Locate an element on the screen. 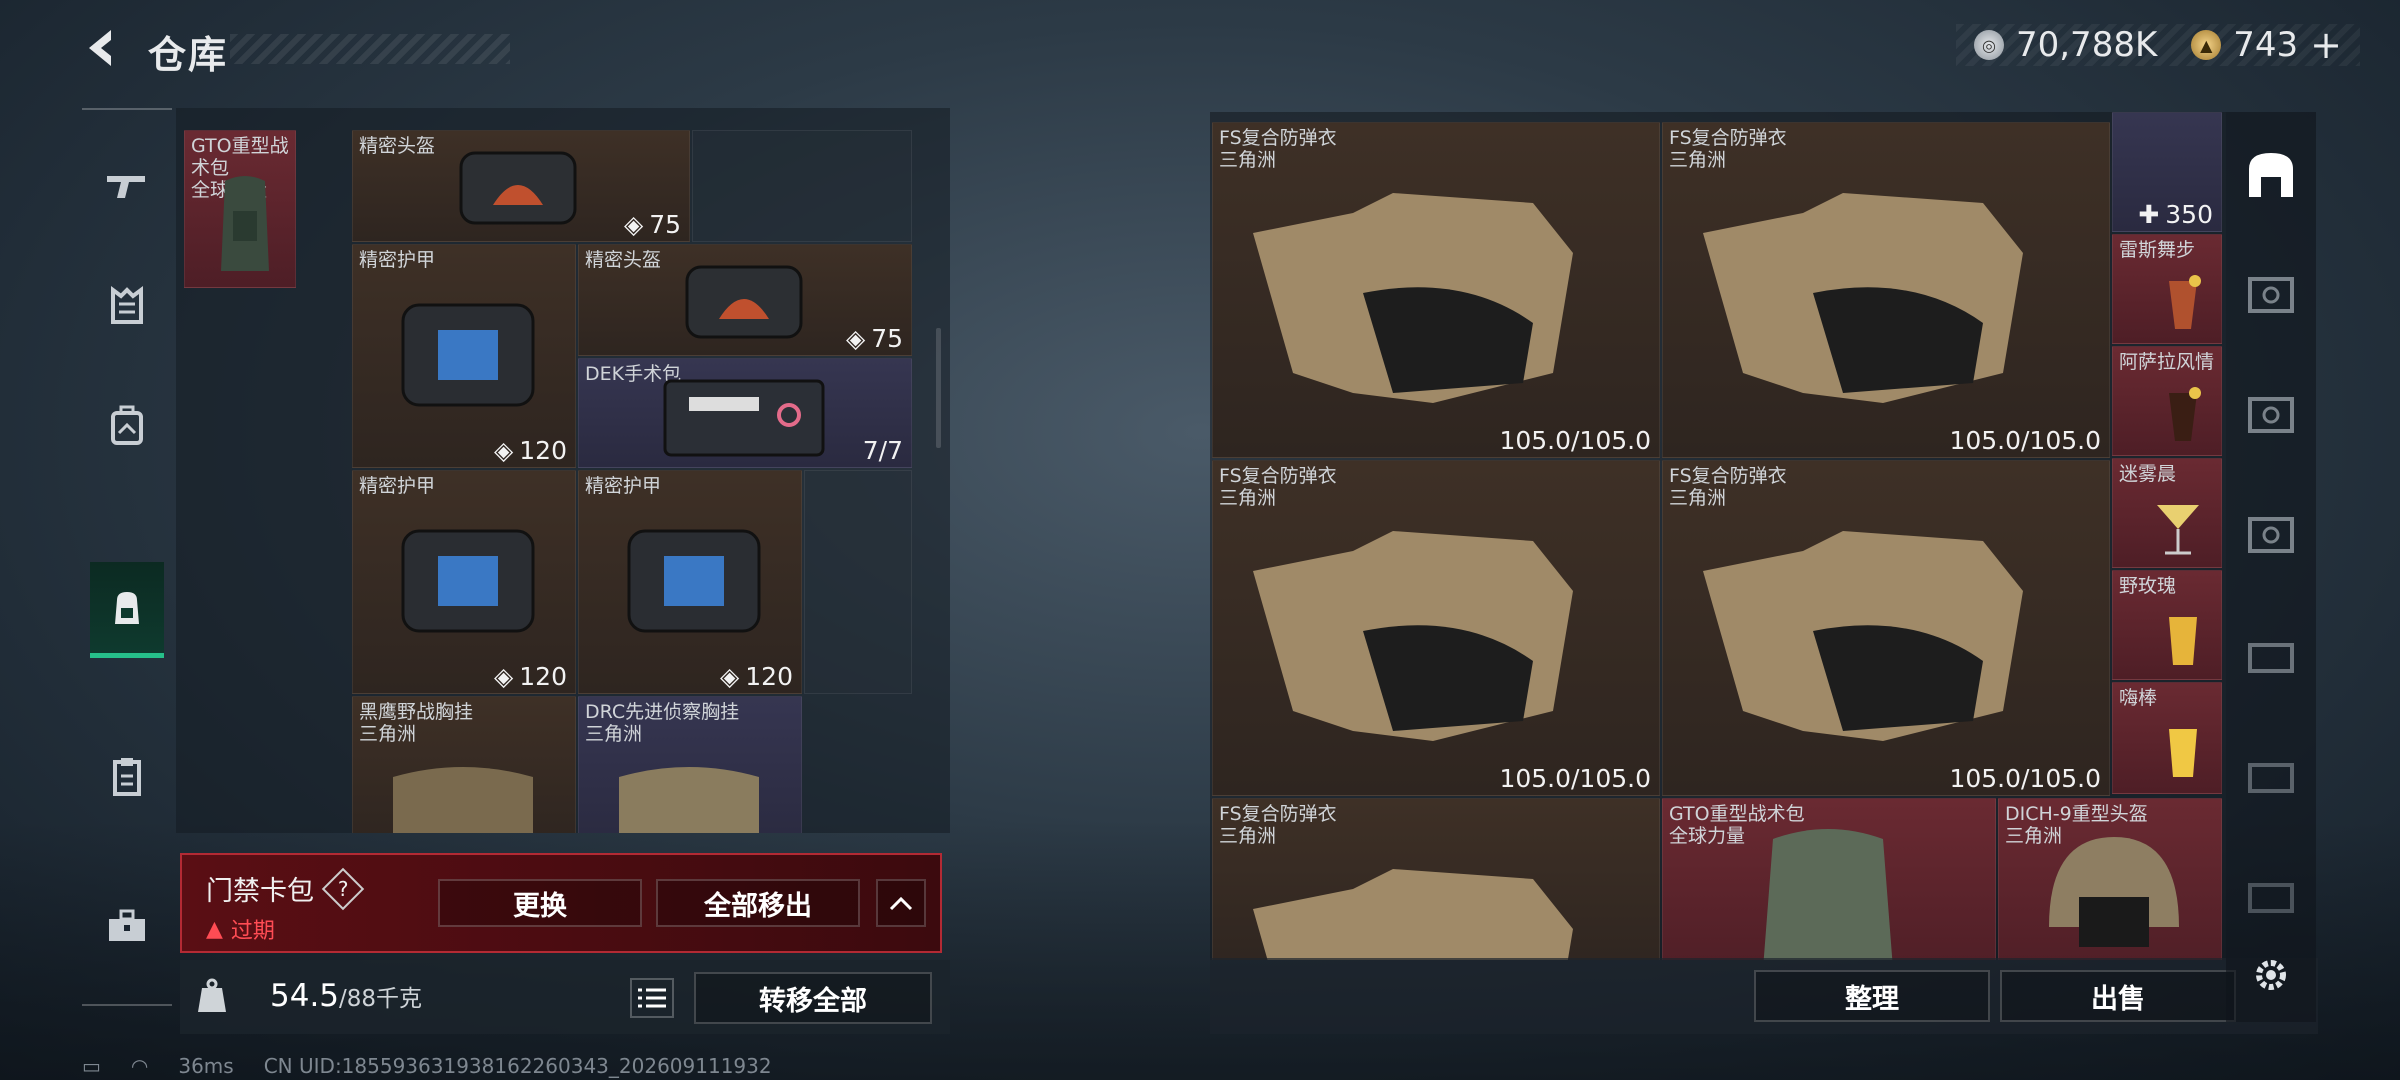 The image size is (2400, 1080). item-cell-surgery-kit: DEK手术包 7/7 is located at coordinates (745, 413).